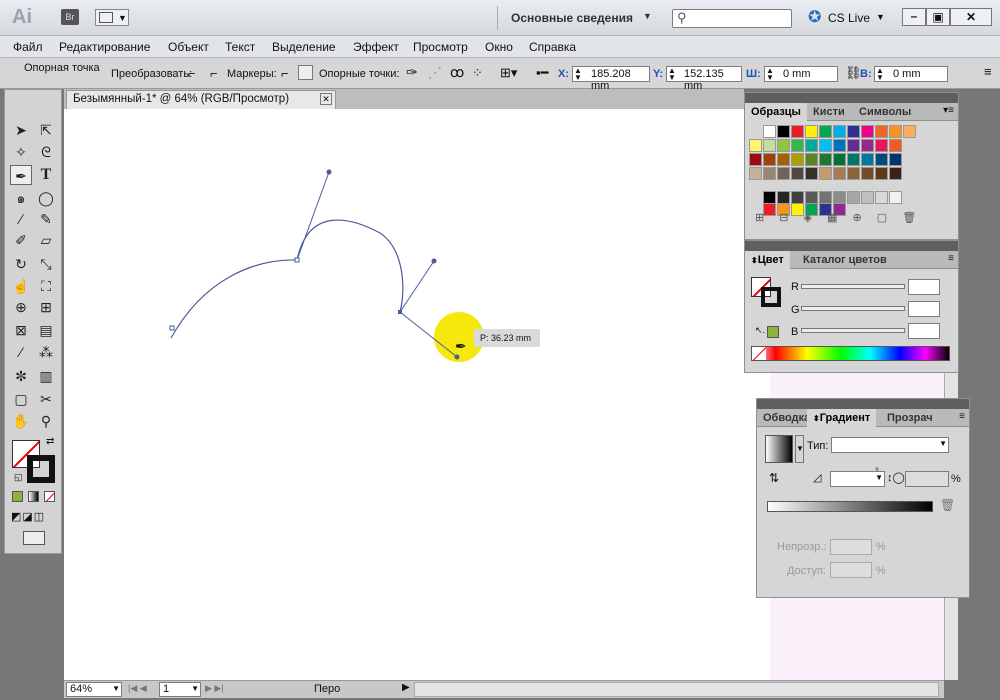  What do you see at coordinates (853, 286) in the screenshot?
I see `r-slider` at bounding box center [853, 286].